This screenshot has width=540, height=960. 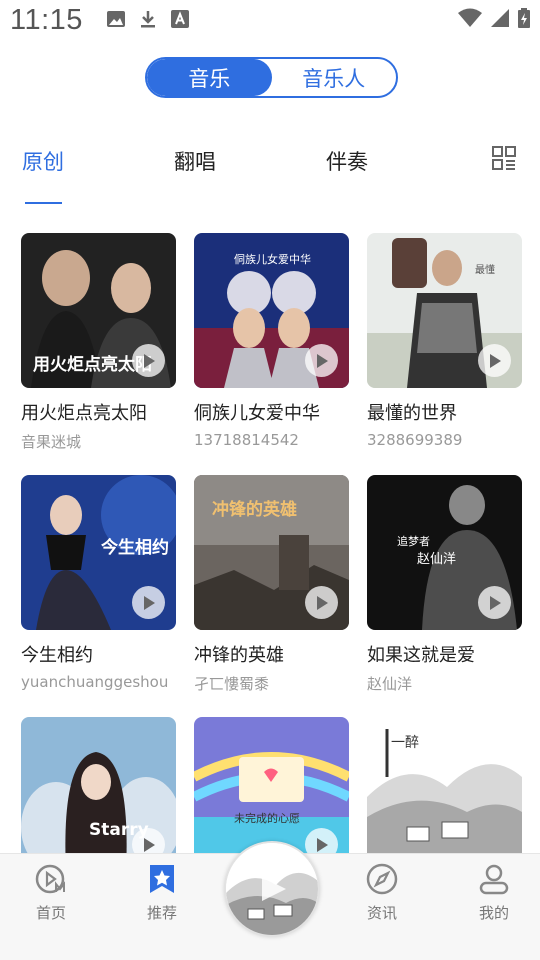 I want to click on song-card: 冲锋的英雄 冲锋的英雄 孑匸慺蜀黍, so click(x=271, y=584).